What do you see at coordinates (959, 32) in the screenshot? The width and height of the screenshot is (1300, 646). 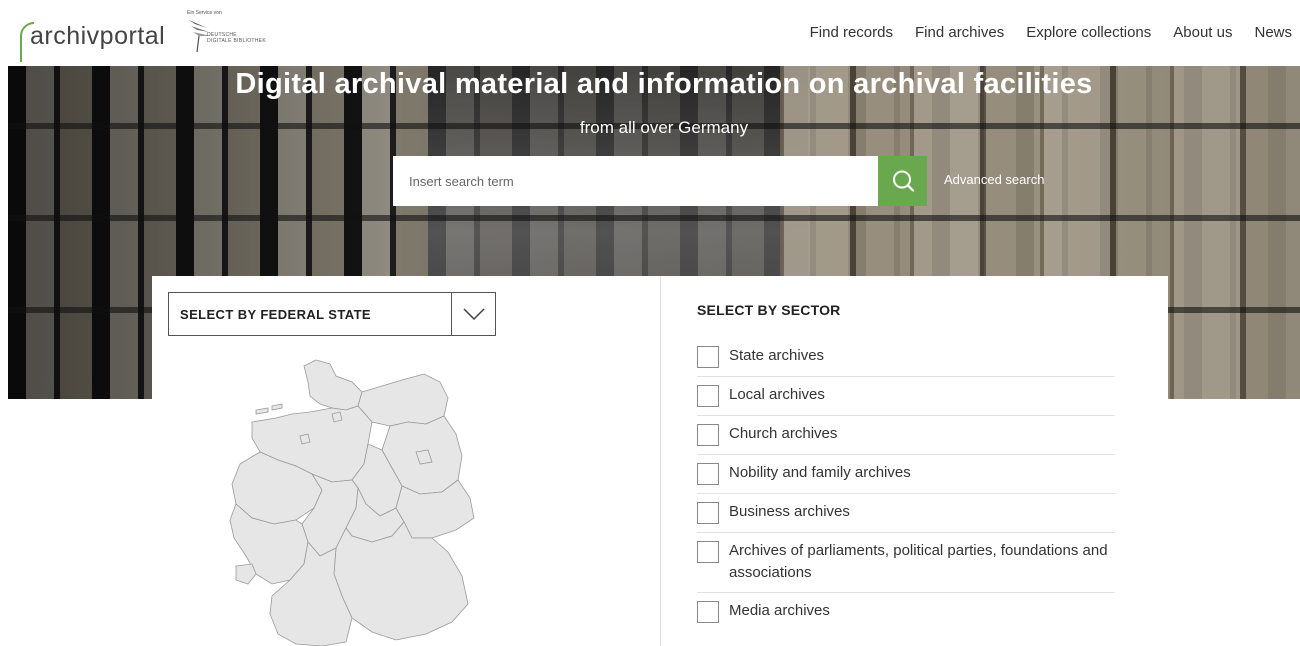 I see `nav-find-archives: Find archives` at bounding box center [959, 32].